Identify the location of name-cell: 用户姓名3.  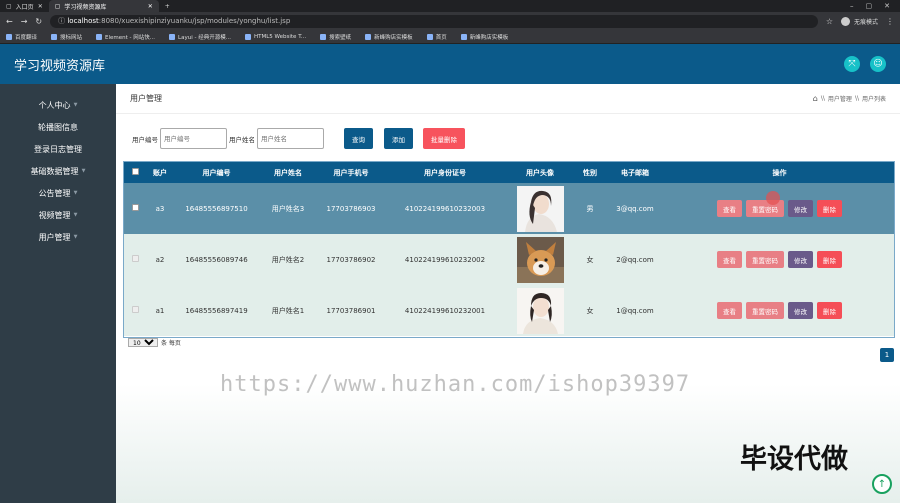
(288, 208).